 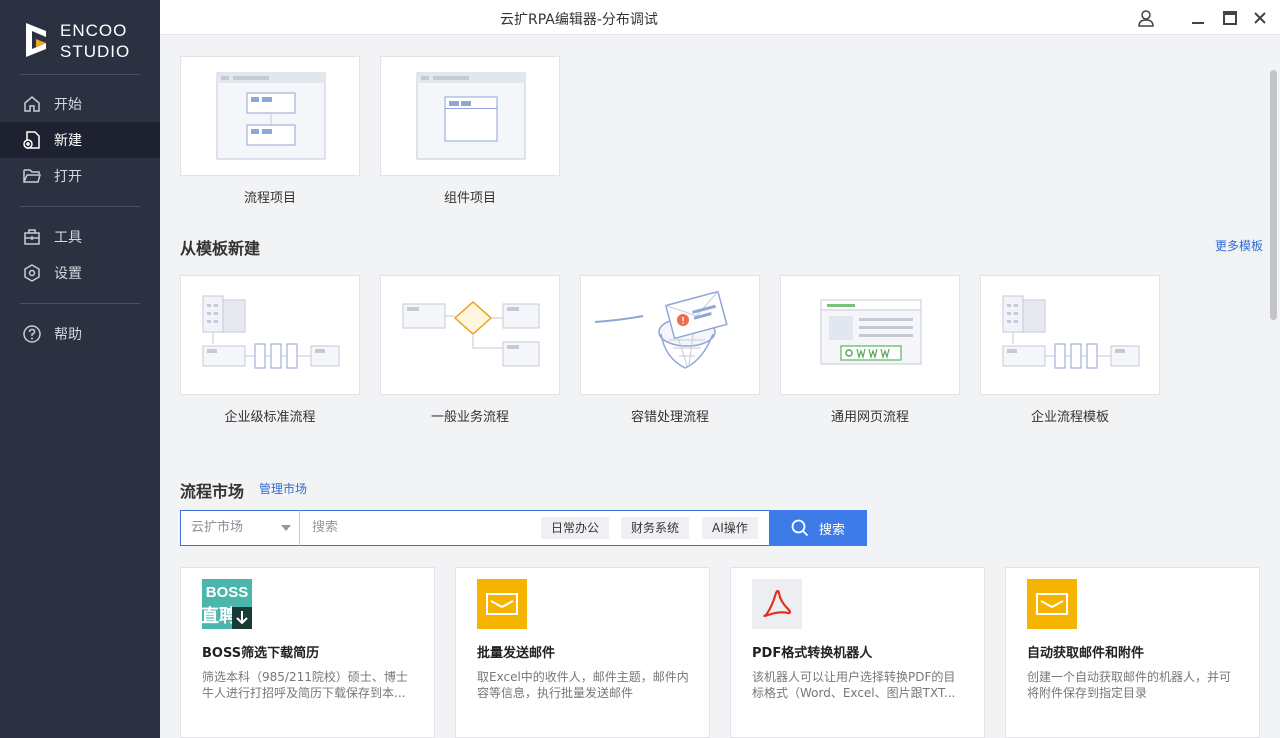 What do you see at coordinates (582, 652) in the screenshot?
I see `market-card-batch-mail: 批量发送邮件 取Excel中的收件人，邮件主题，邮件内容等信息，执行批量发送邮件` at bounding box center [582, 652].